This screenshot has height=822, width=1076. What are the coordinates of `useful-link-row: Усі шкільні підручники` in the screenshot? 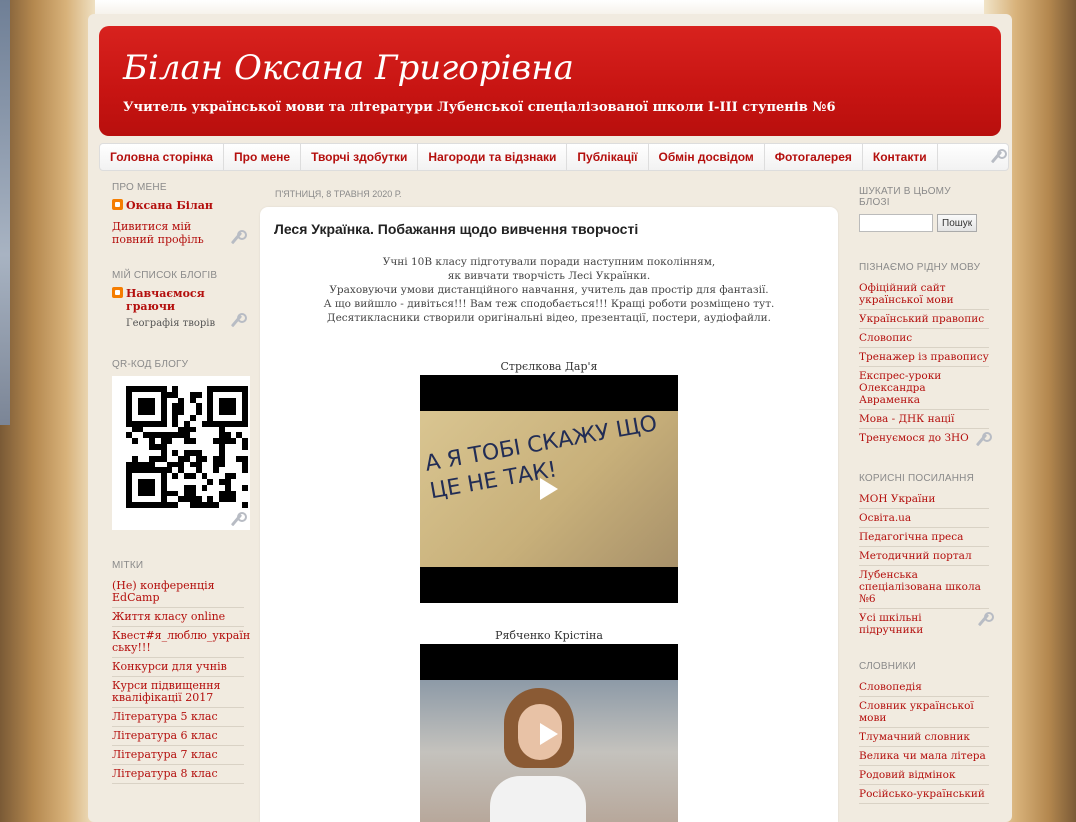 It's located at (927, 624).